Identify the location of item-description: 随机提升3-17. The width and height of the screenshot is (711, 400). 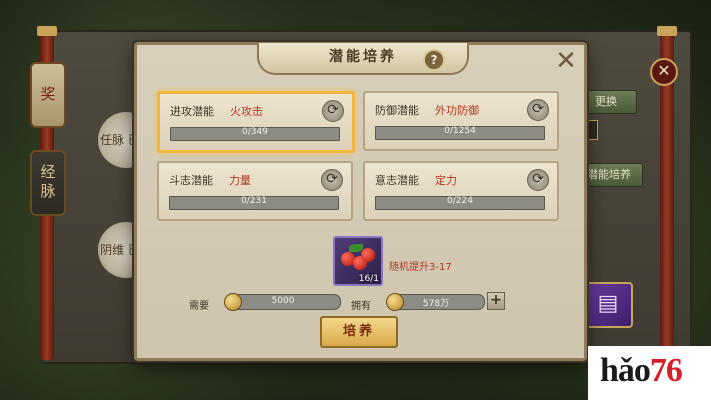
(420, 267).